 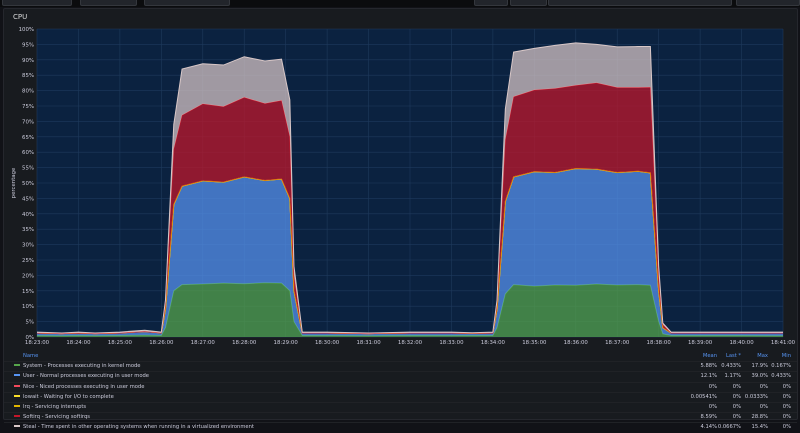 I want to click on y-tick-label: 85%, so click(x=28, y=76).